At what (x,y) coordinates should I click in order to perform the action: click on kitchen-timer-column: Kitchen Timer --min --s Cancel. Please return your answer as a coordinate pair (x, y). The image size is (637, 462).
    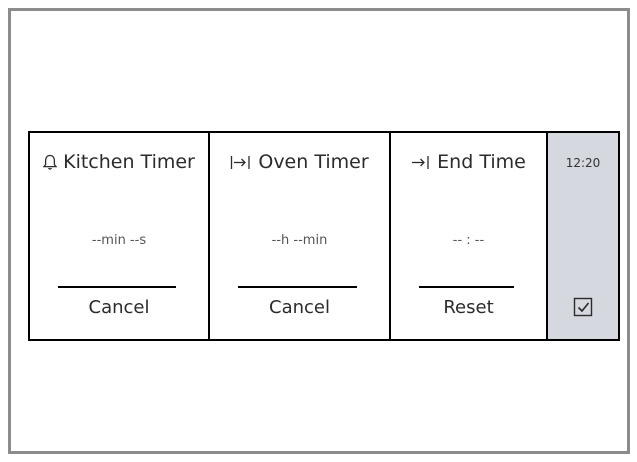
    Looking at the image, I should click on (120, 236).